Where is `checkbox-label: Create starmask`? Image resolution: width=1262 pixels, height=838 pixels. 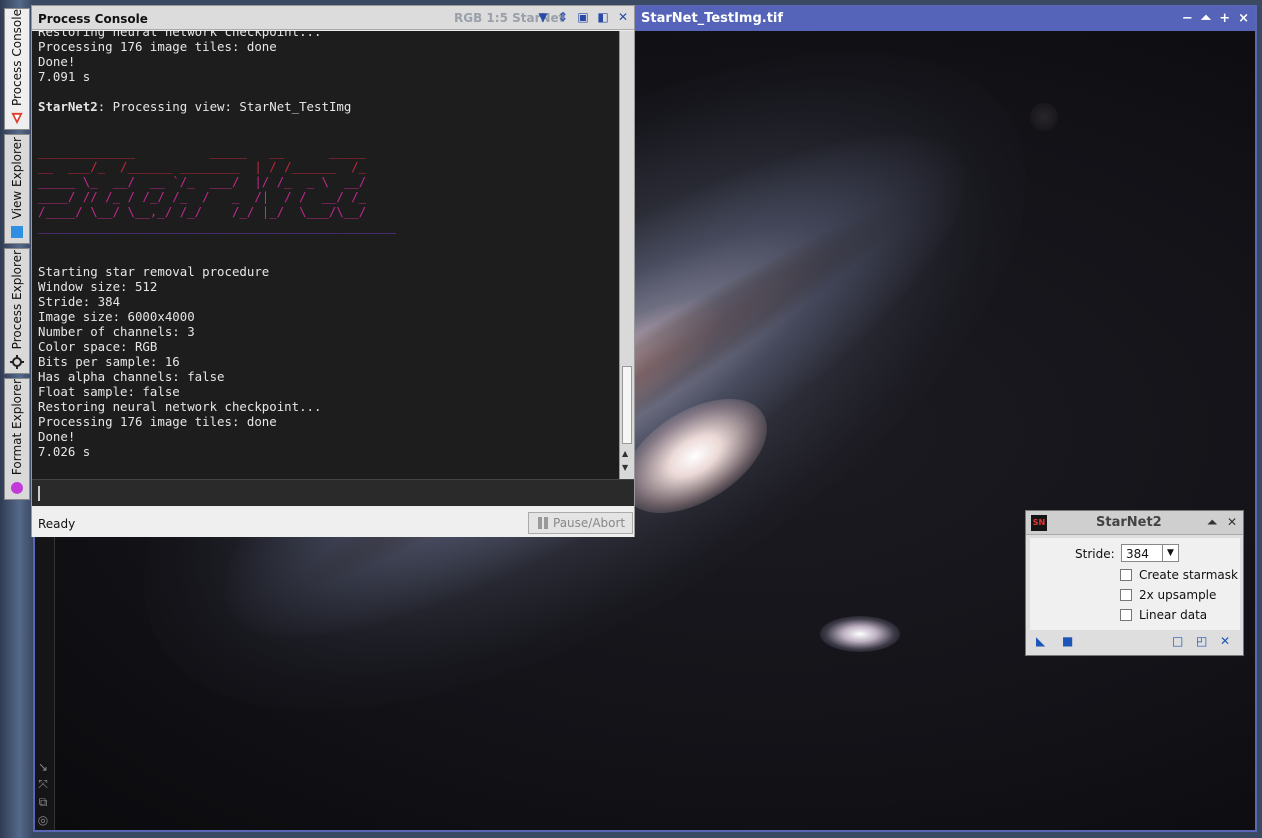 checkbox-label: Create starmask is located at coordinates (1188, 575).